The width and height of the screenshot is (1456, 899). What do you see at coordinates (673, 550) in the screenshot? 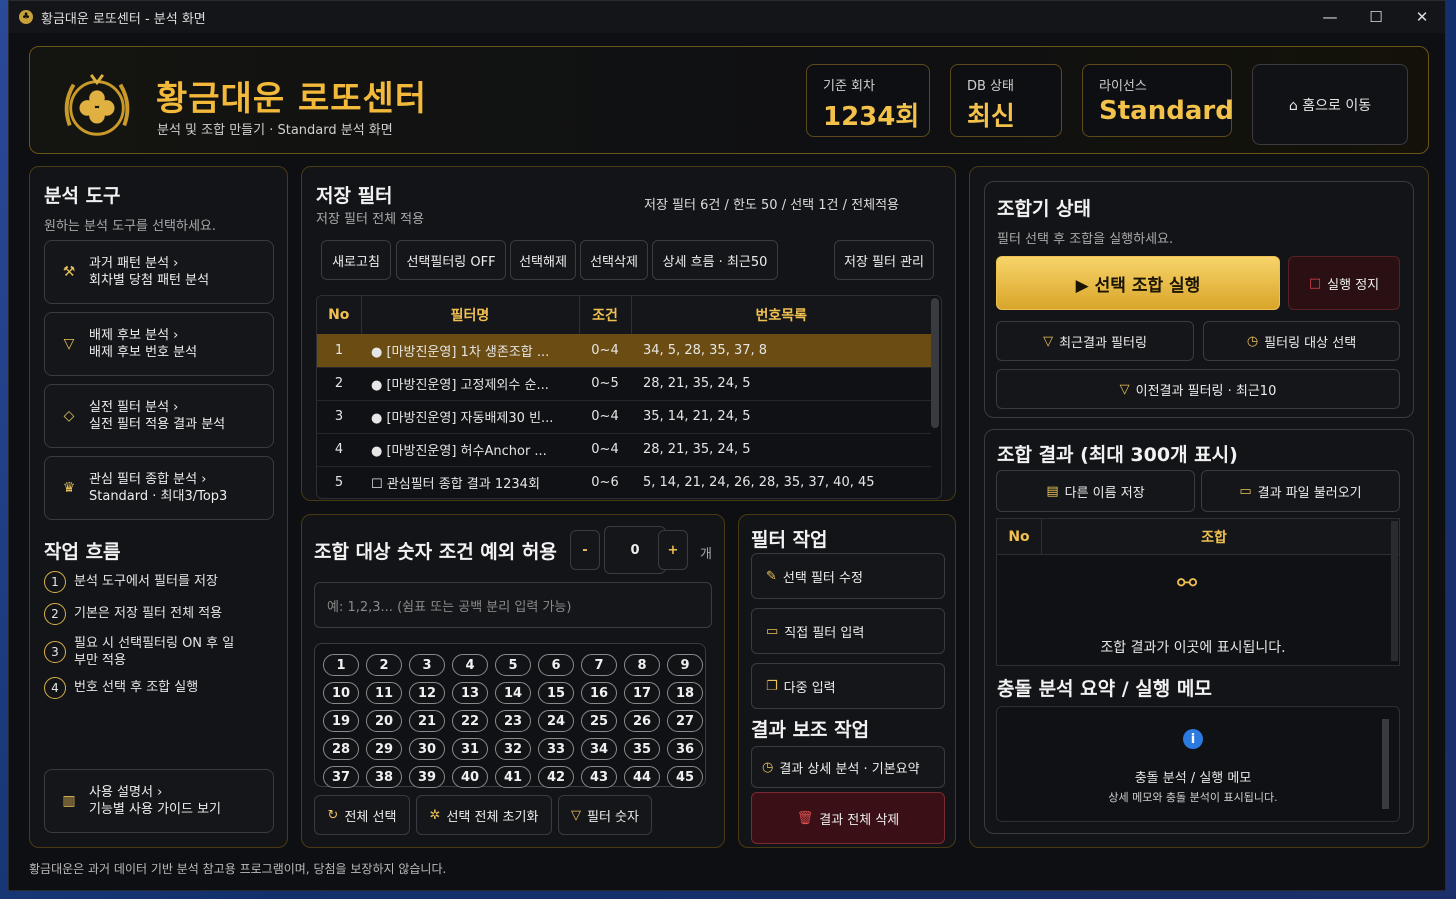
I see `increment-button: +` at bounding box center [673, 550].